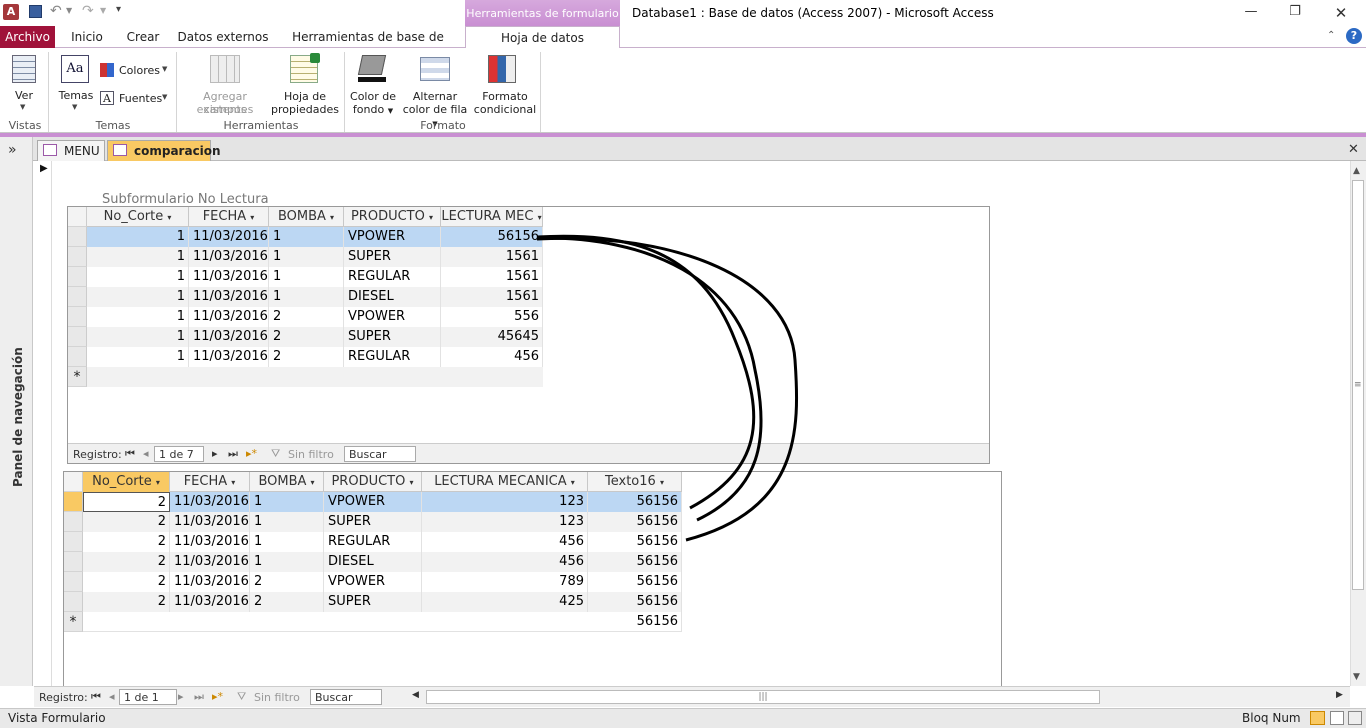 This screenshot has width=1366, height=728. Describe the element at coordinates (63, 697) in the screenshot. I see `registro-label: Registro:` at that location.